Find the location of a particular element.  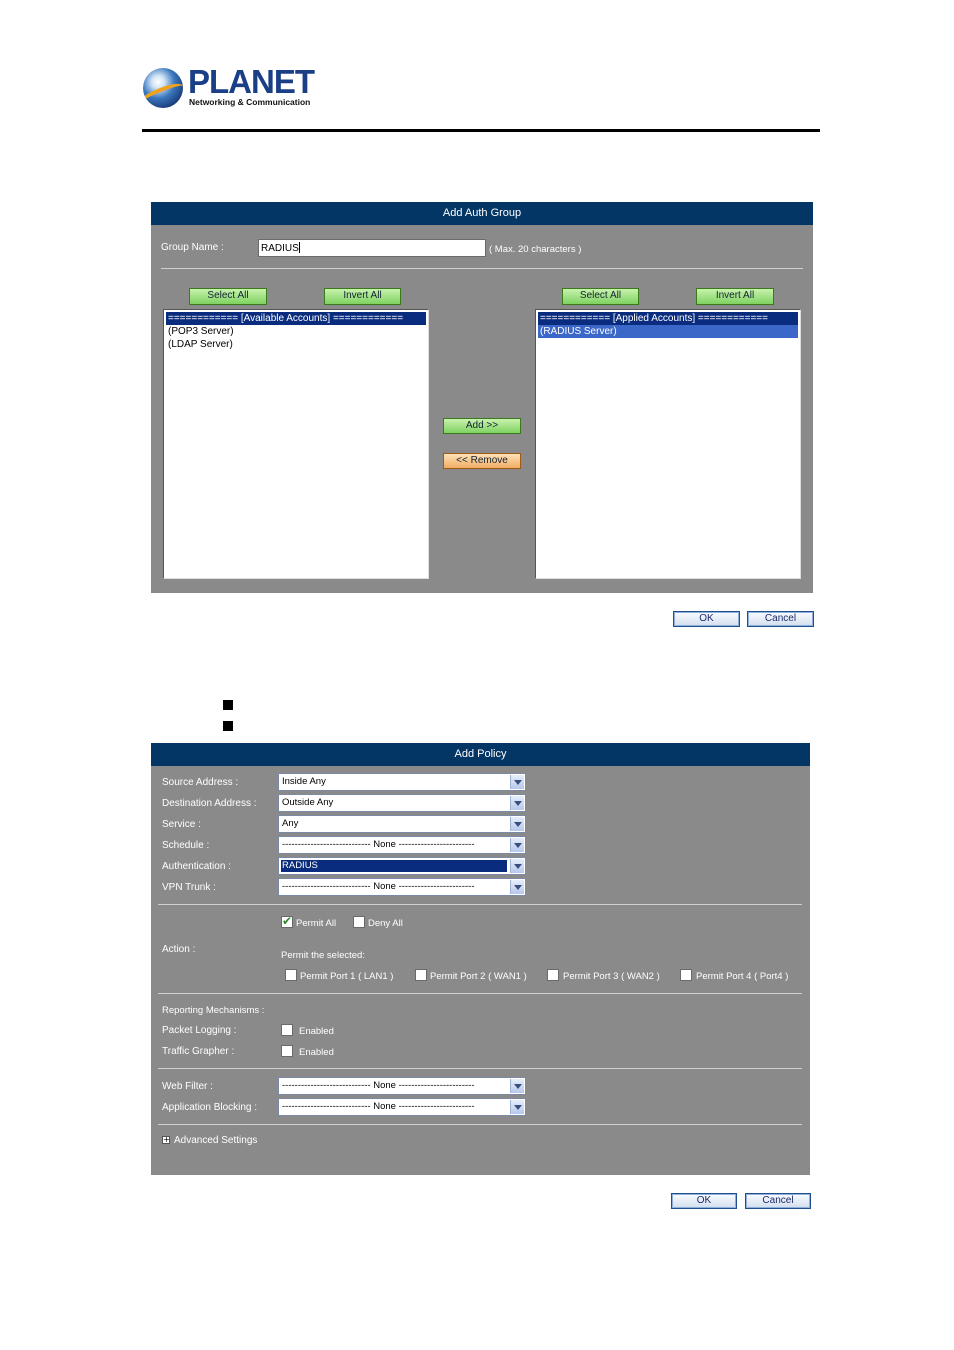

deny-all-checkbox is located at coordinates (359, 922).